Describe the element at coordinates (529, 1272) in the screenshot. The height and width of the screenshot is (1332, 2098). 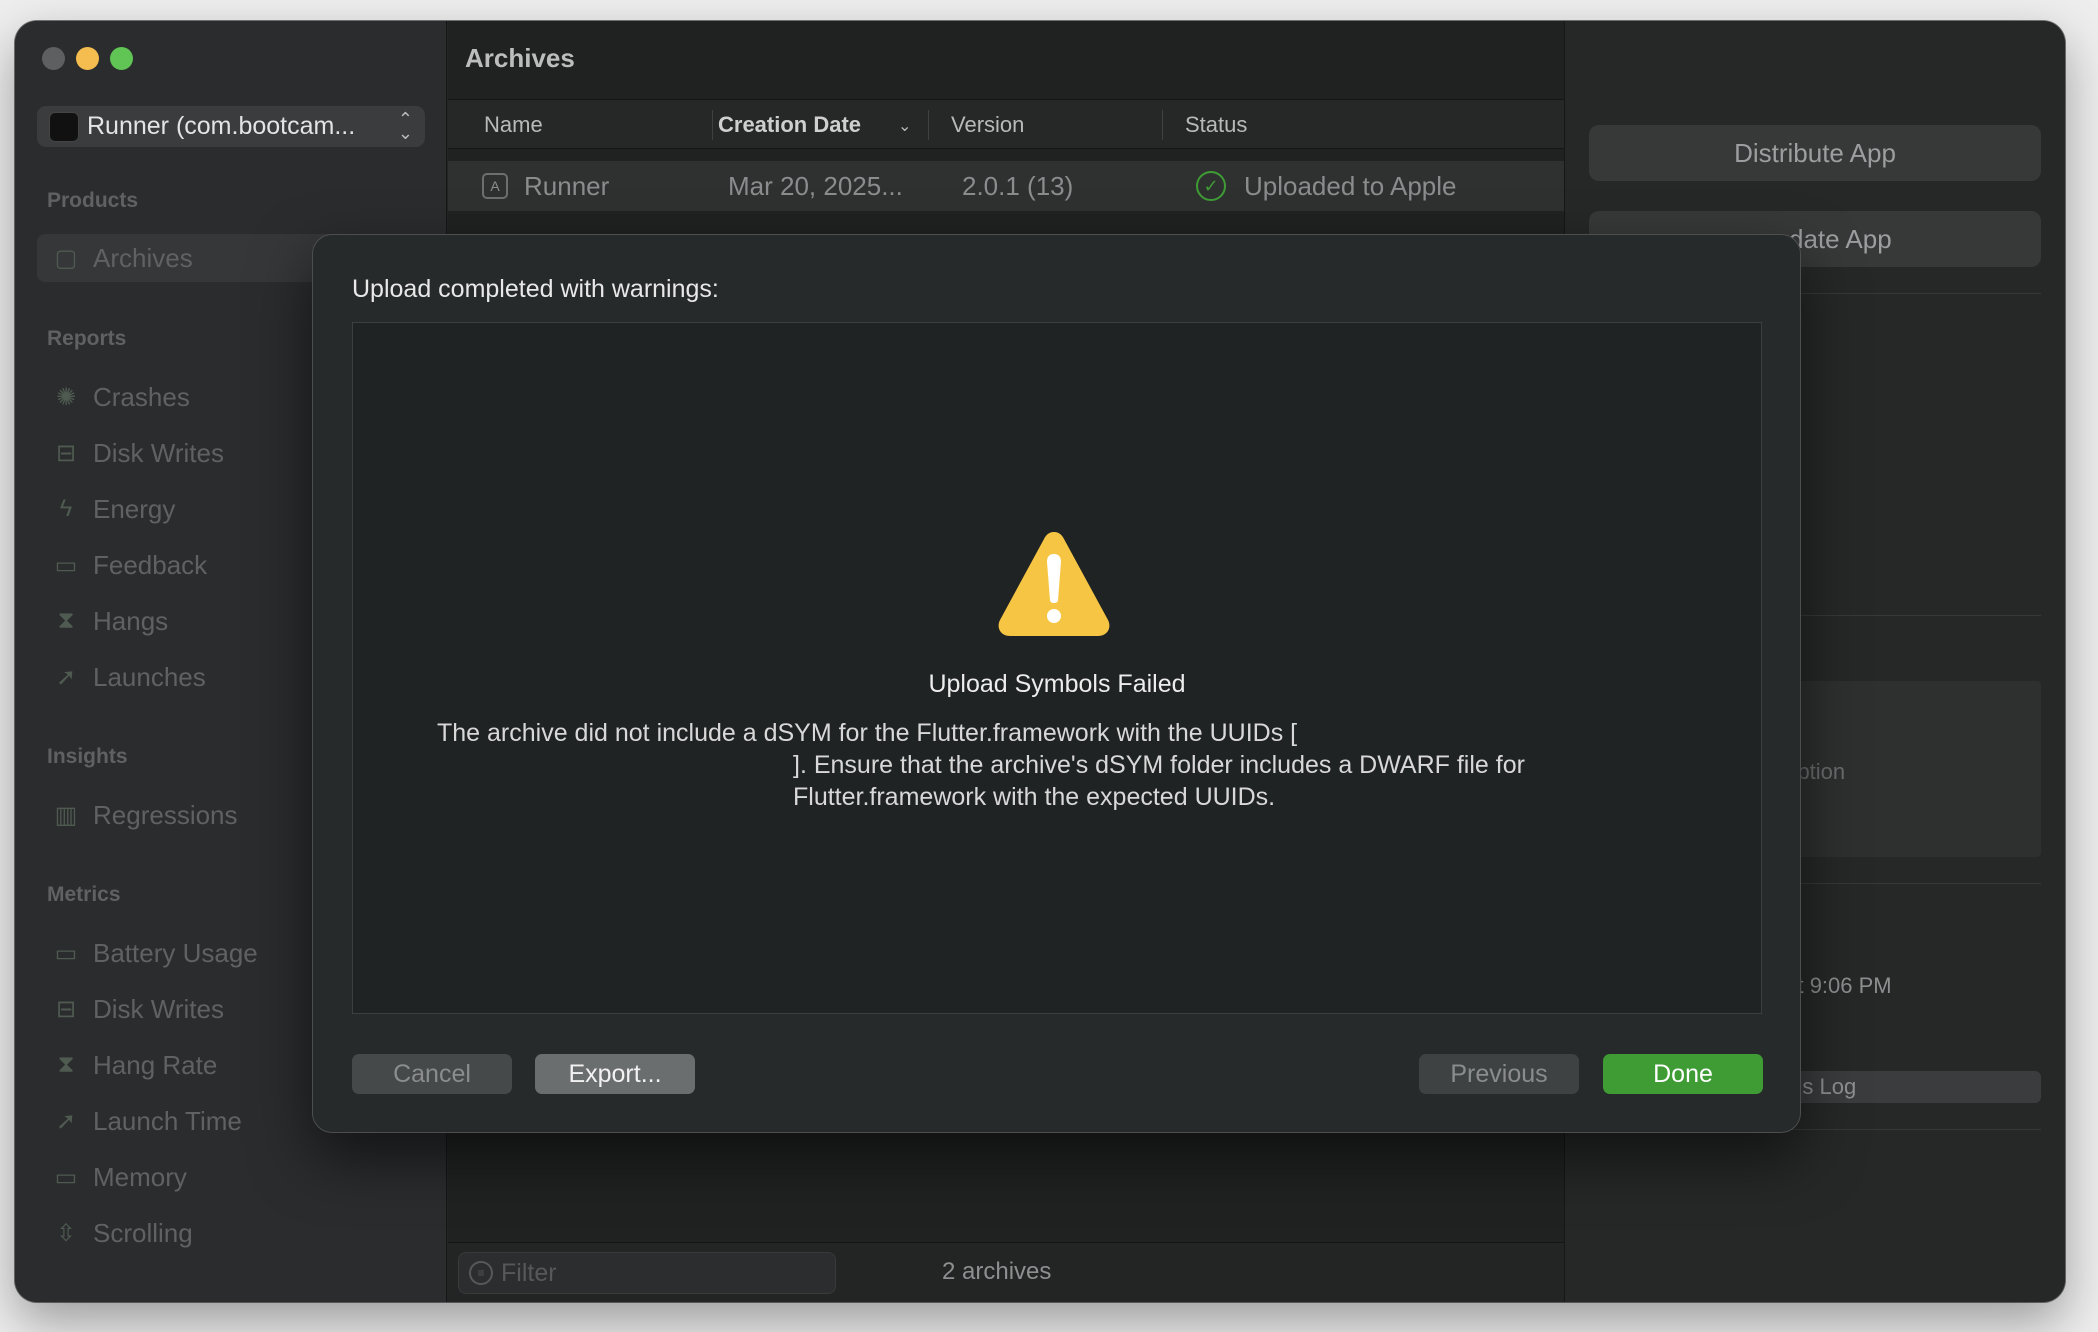
I see `filter-placeholder: Filter` at that location.